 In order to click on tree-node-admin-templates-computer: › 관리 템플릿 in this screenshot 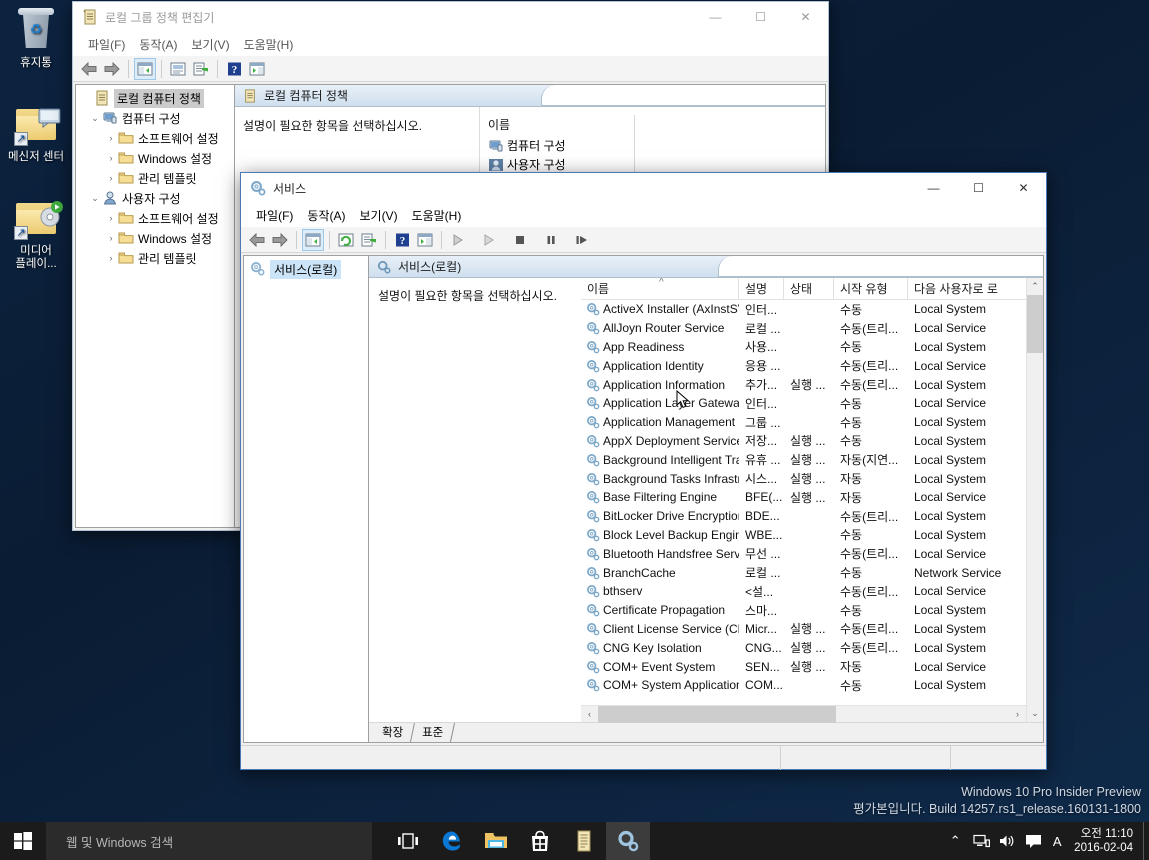, I will do `click(155, 178)`.